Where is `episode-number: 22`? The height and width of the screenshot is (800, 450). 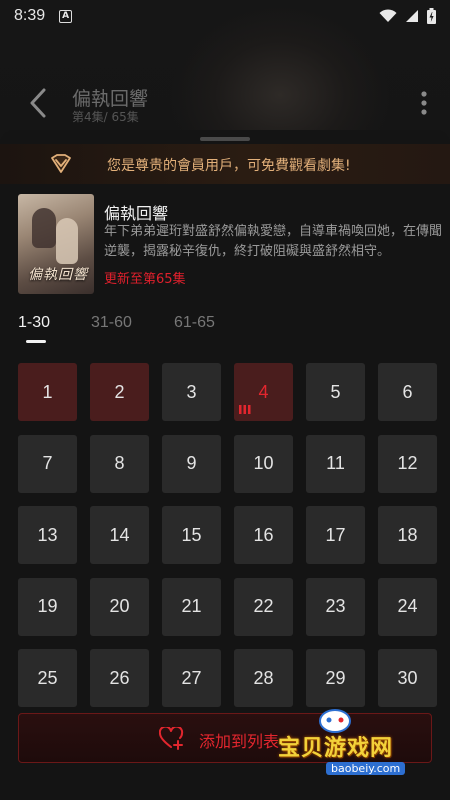
episode-number: 22 is located at coordinates (263, 606).